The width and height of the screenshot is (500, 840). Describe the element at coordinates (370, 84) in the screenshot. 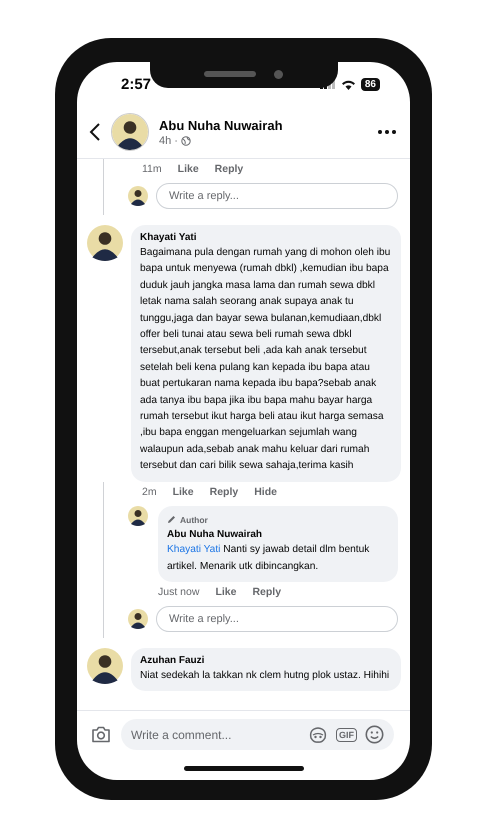

I see `battery-level: 86` at that location.